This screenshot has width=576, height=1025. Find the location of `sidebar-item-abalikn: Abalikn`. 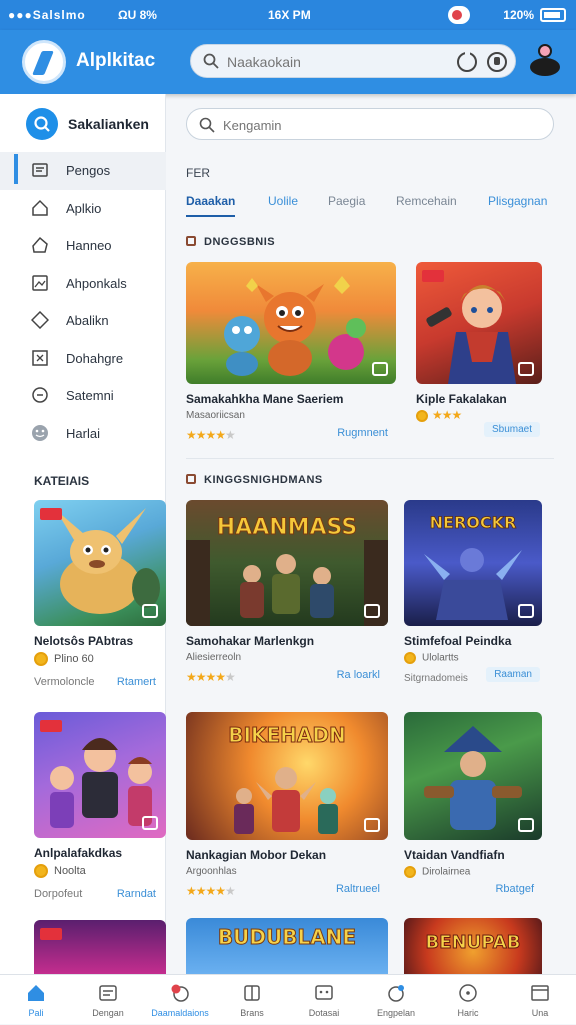

sidebar-item-abalikn: Abalikn is located at coordinates (83, 321).